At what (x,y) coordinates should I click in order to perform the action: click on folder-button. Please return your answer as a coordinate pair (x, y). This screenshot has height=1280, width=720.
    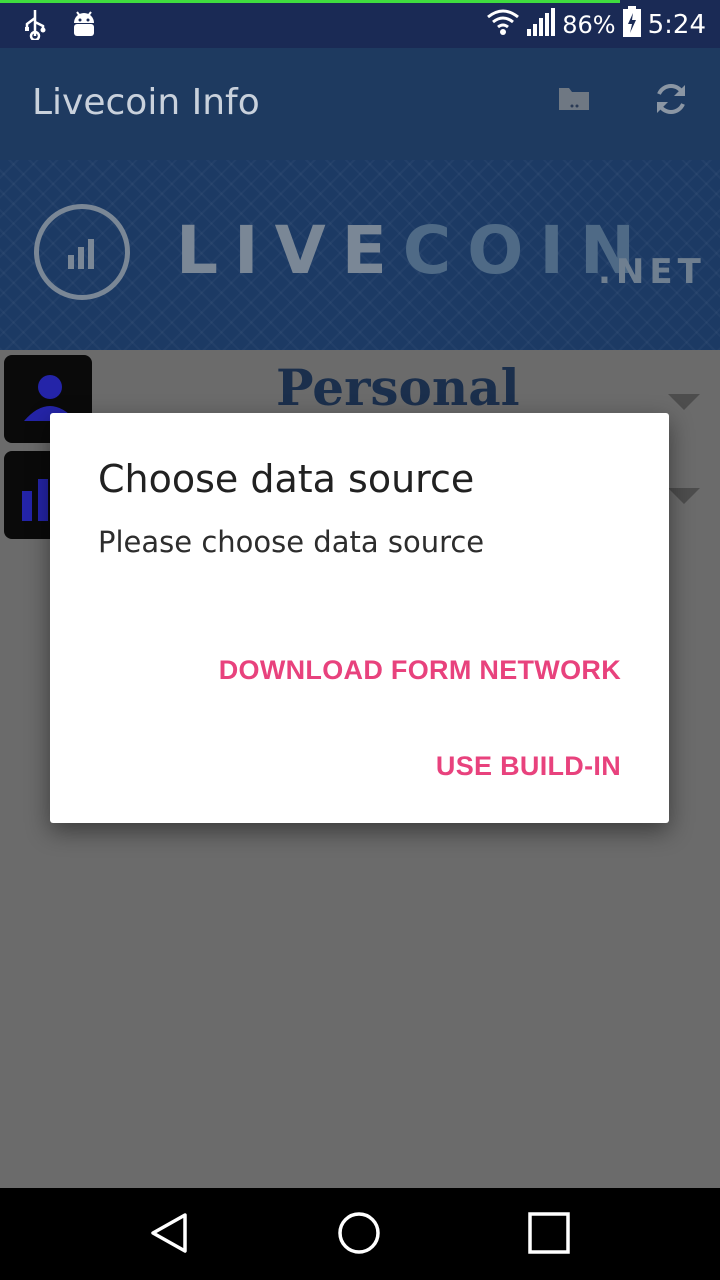
    Looking at the image, I should click on (574, 100).